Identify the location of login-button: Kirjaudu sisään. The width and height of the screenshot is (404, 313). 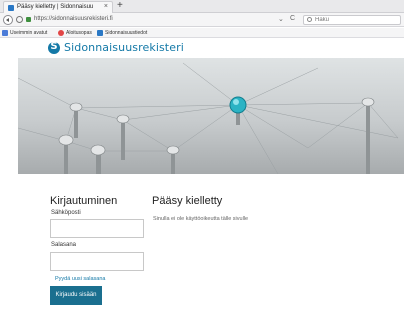
(76, 295).